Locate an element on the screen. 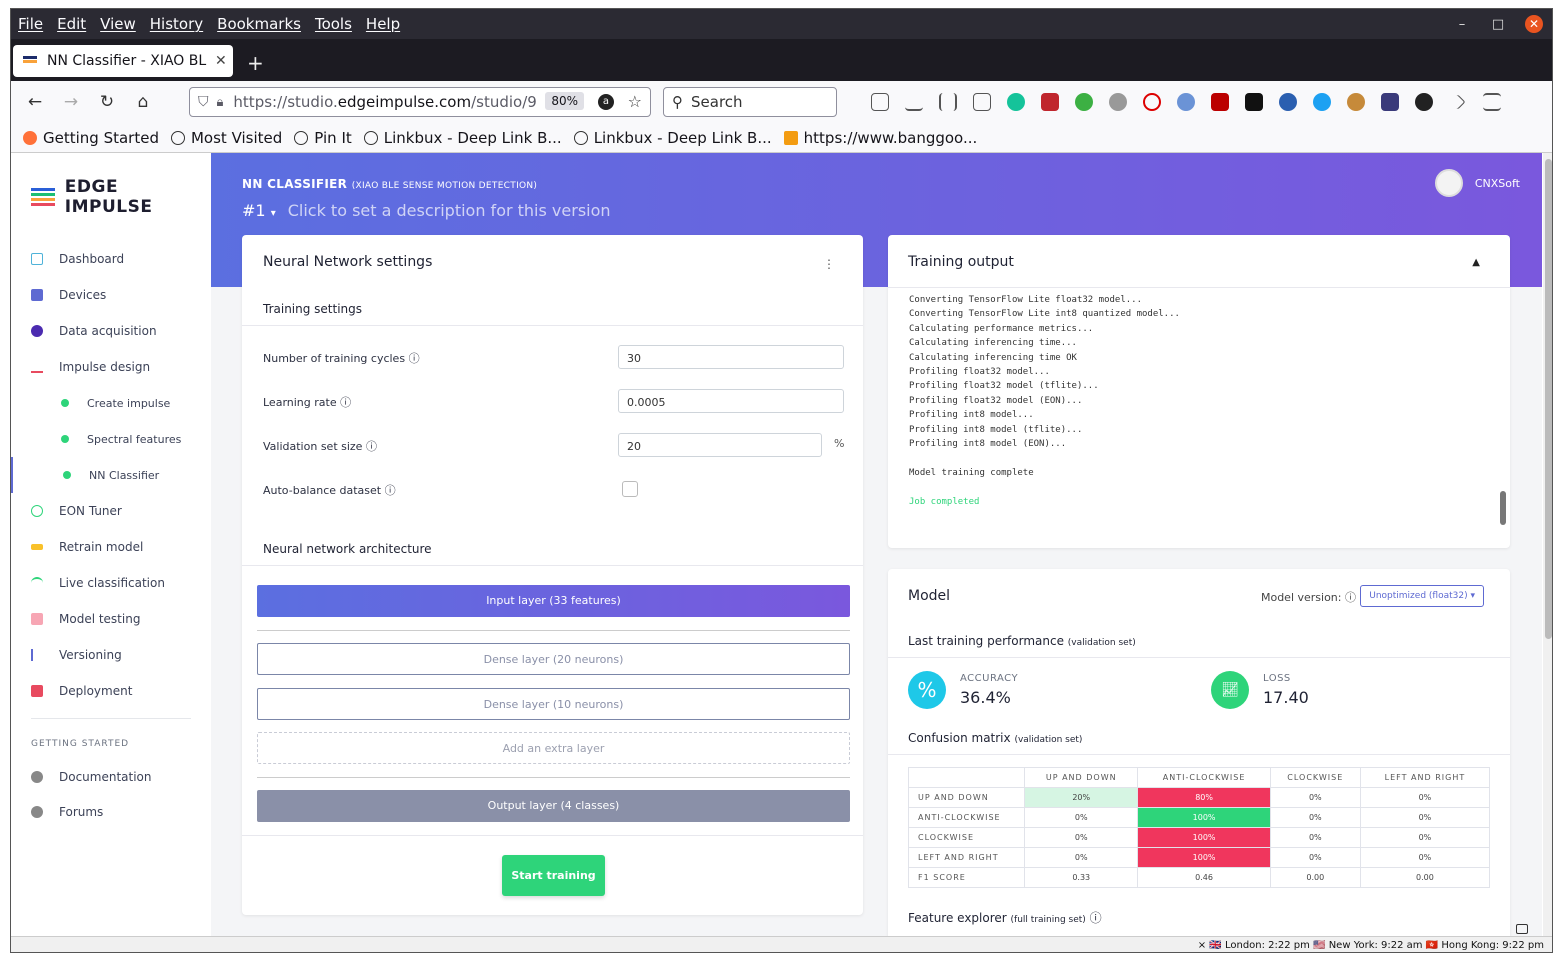  back-icon: ← is located at coordinates (35, 102).